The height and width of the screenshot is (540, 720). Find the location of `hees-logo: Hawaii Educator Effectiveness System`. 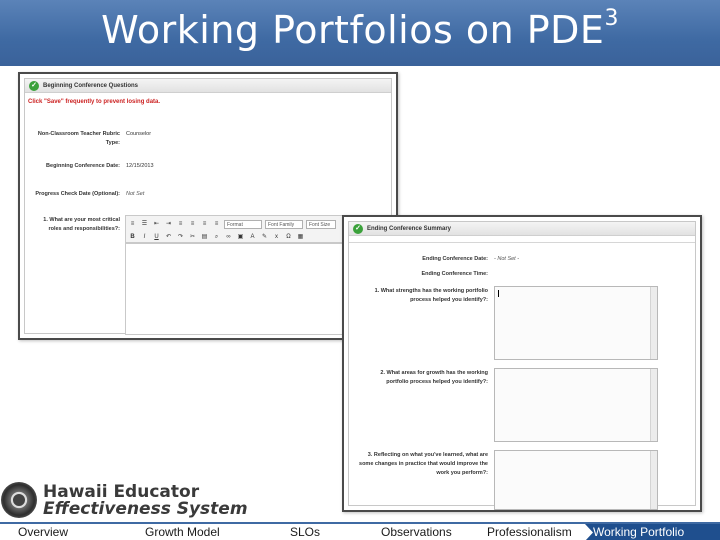

hees-logo: Hawaii Educator Effectiveness System is located at coordinates (124, 502).